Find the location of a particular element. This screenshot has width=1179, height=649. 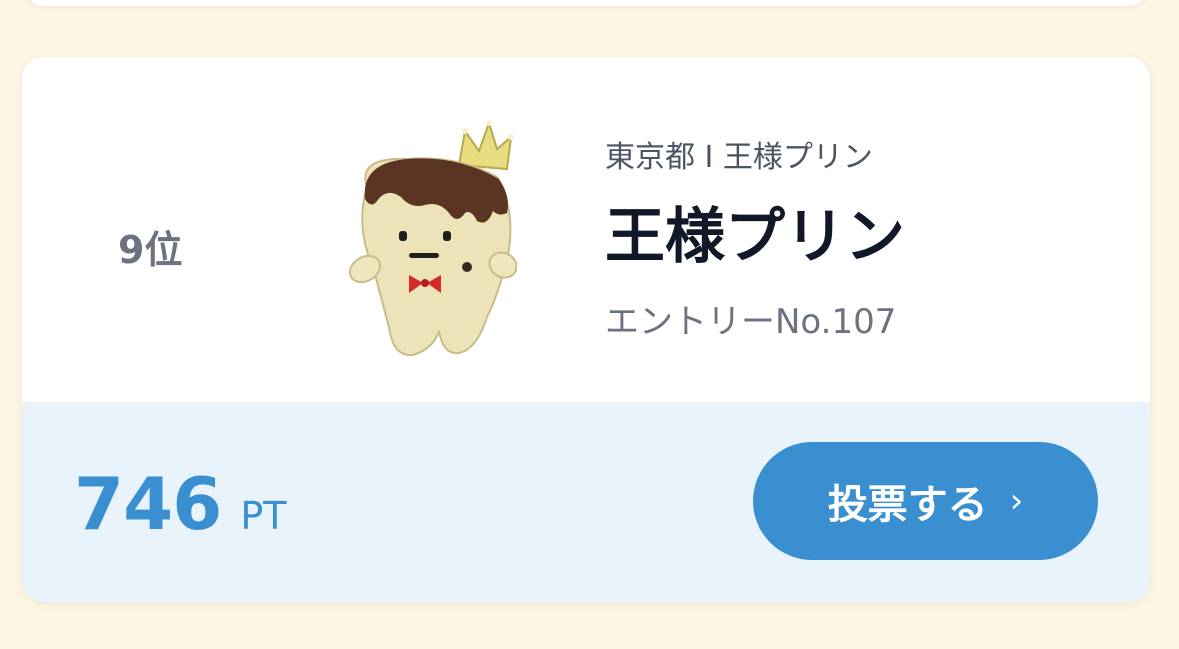

entry-info: 東京都 I 王様プリン 王様プリン エントリーNo.107 is located at coordinates (755, 240).